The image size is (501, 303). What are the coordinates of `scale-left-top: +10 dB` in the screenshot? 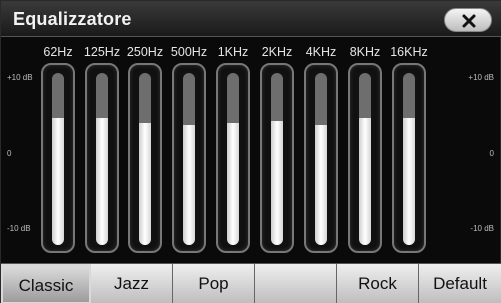 It's located at (20, 77).